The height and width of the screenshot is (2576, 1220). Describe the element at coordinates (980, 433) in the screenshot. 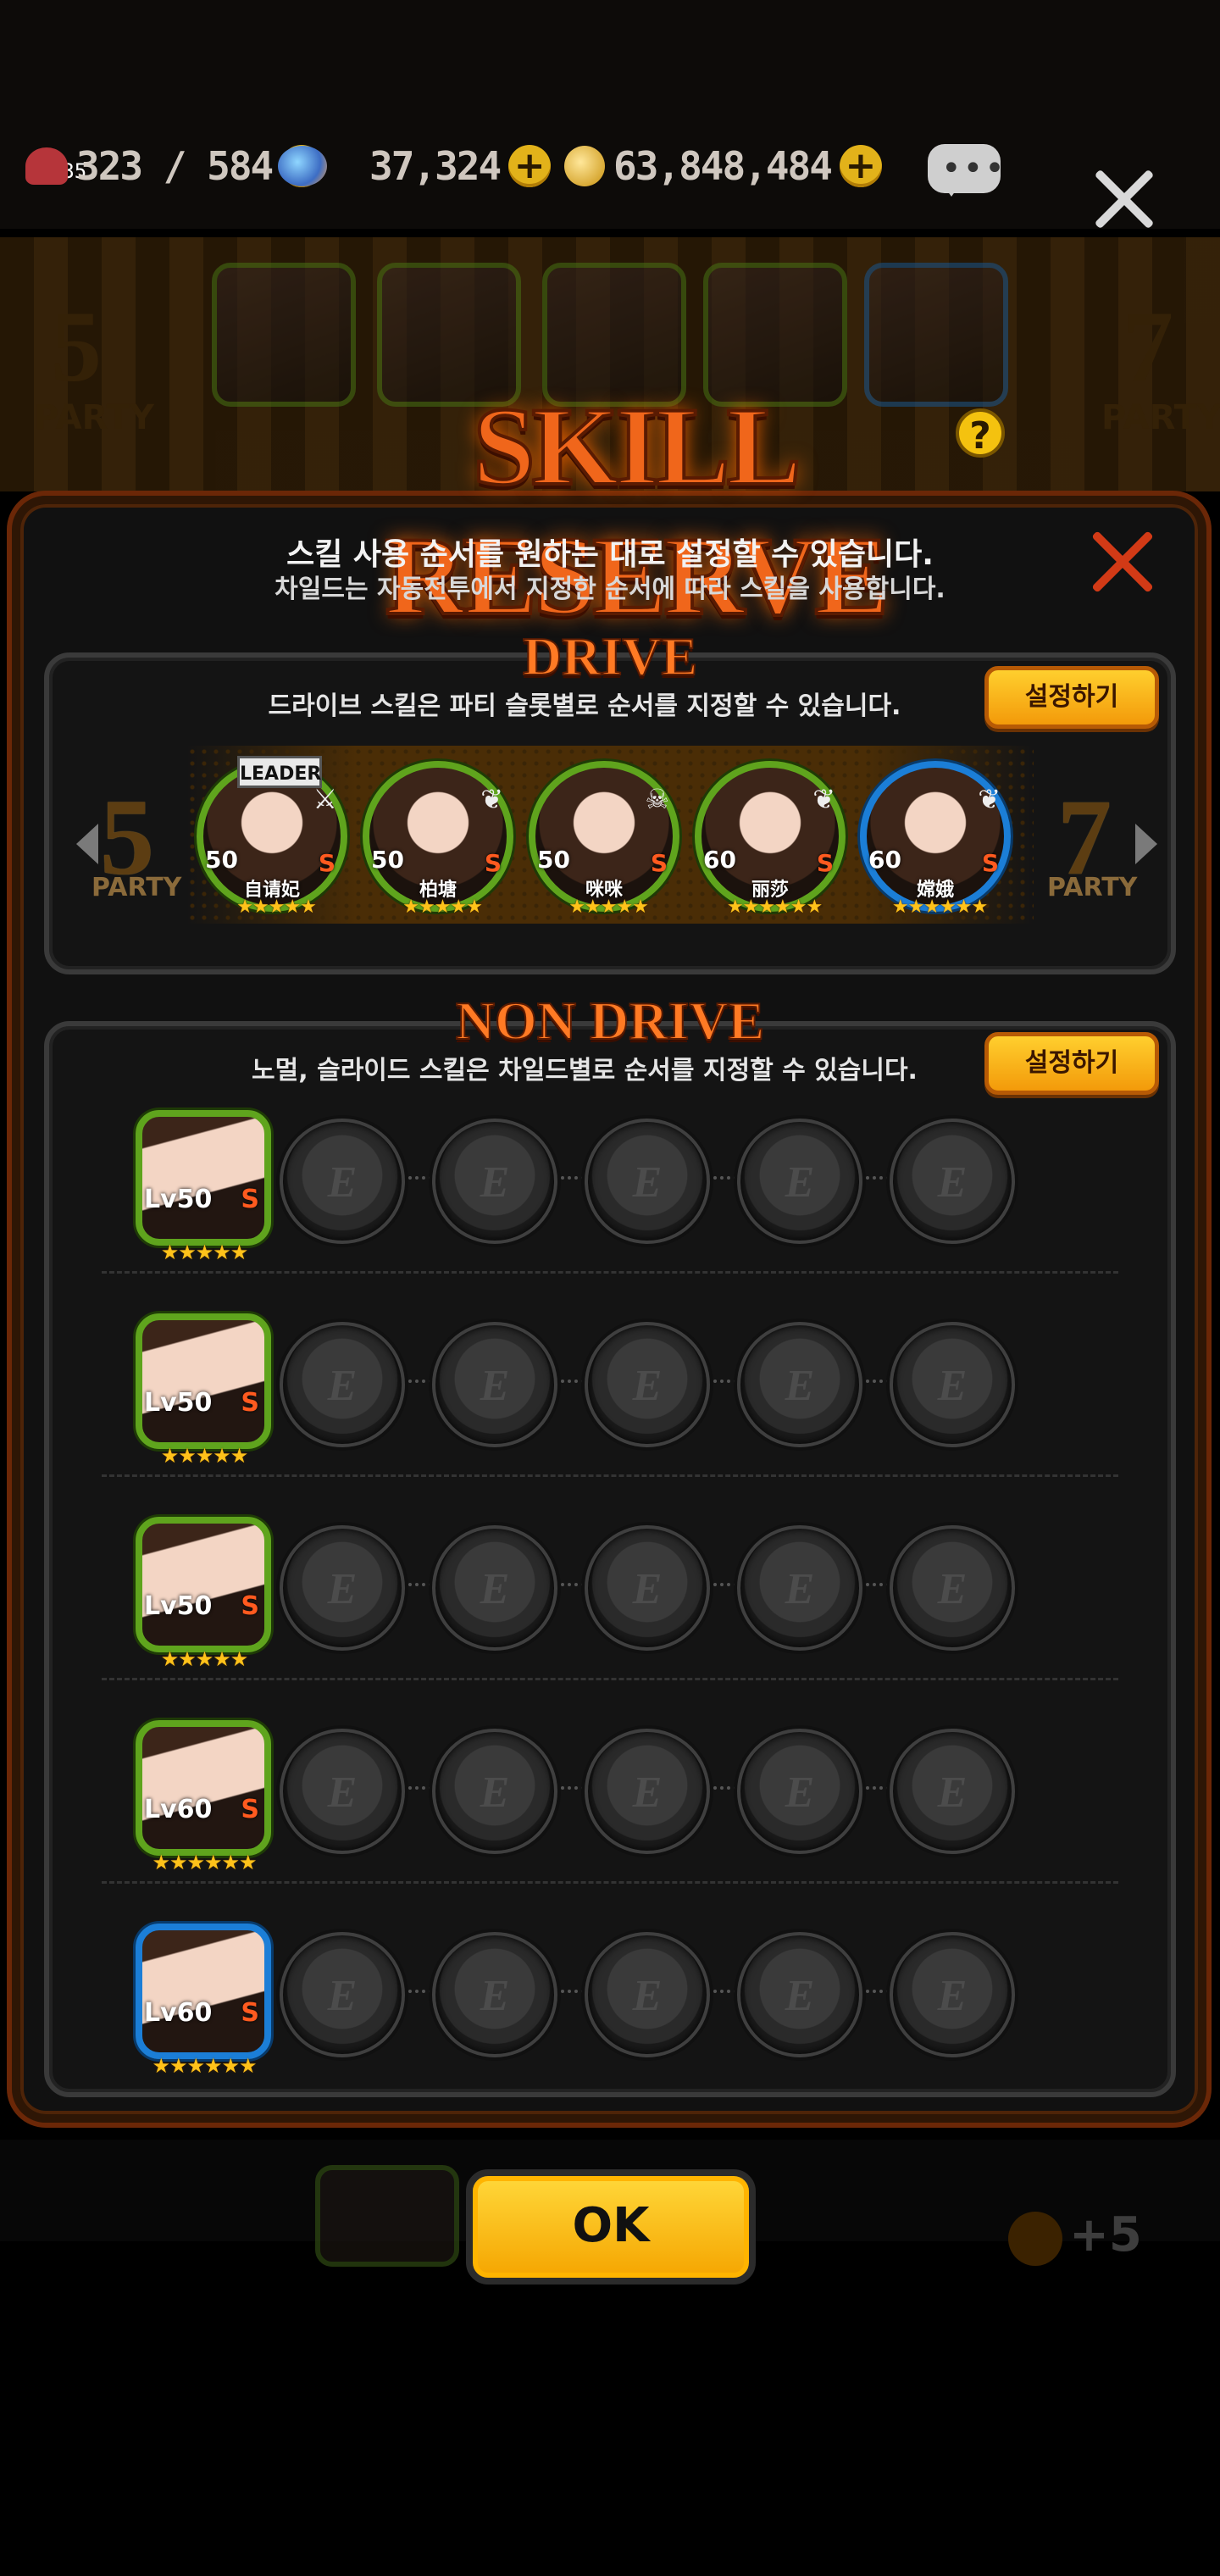

I see `help-button: ?` at that location.